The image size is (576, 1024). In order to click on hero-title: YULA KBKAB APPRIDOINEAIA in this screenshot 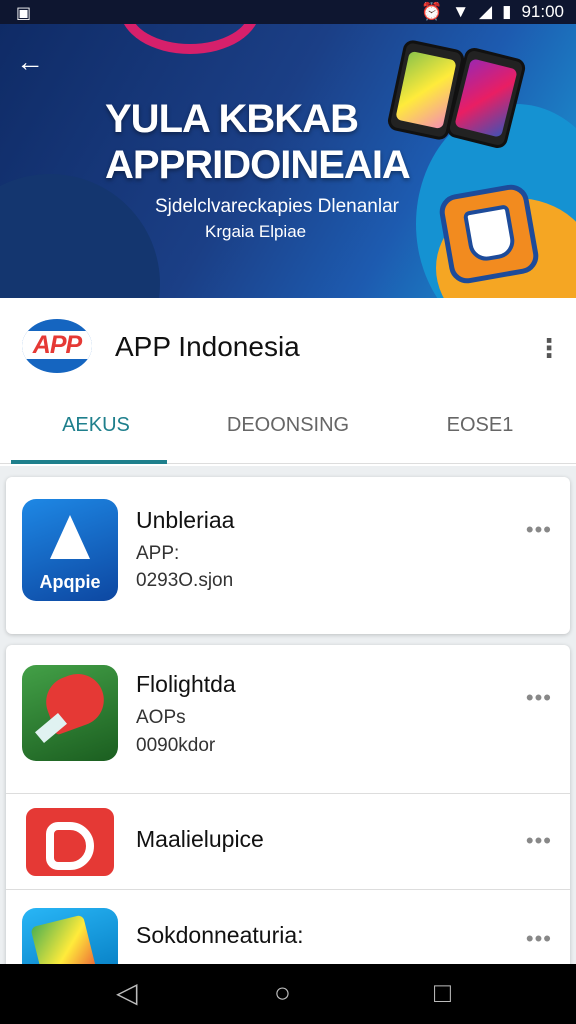, I will do `click(258, 142)`.